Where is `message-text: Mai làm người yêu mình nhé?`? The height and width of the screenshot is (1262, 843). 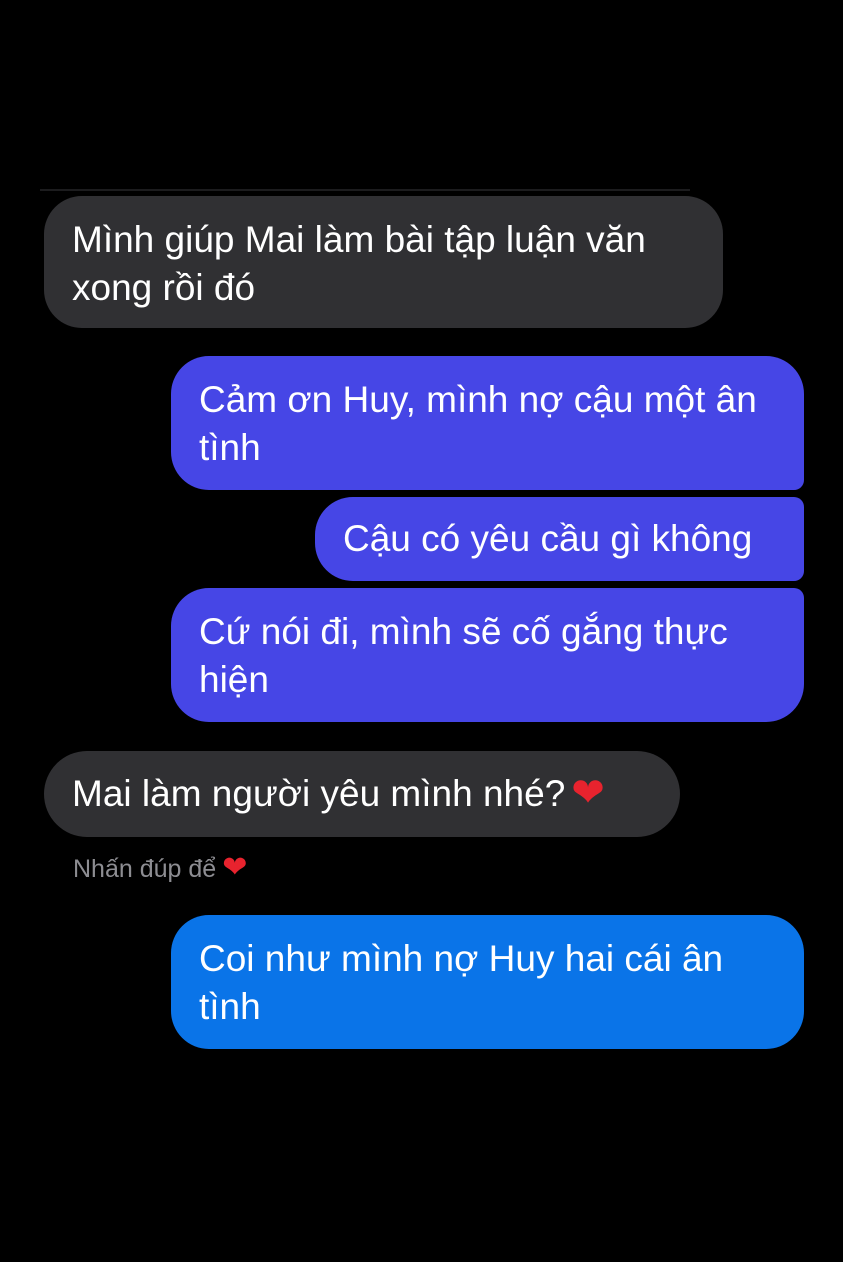 message-text: Mai làm người yêu mình nhé? is located at coordinates (319, 793).